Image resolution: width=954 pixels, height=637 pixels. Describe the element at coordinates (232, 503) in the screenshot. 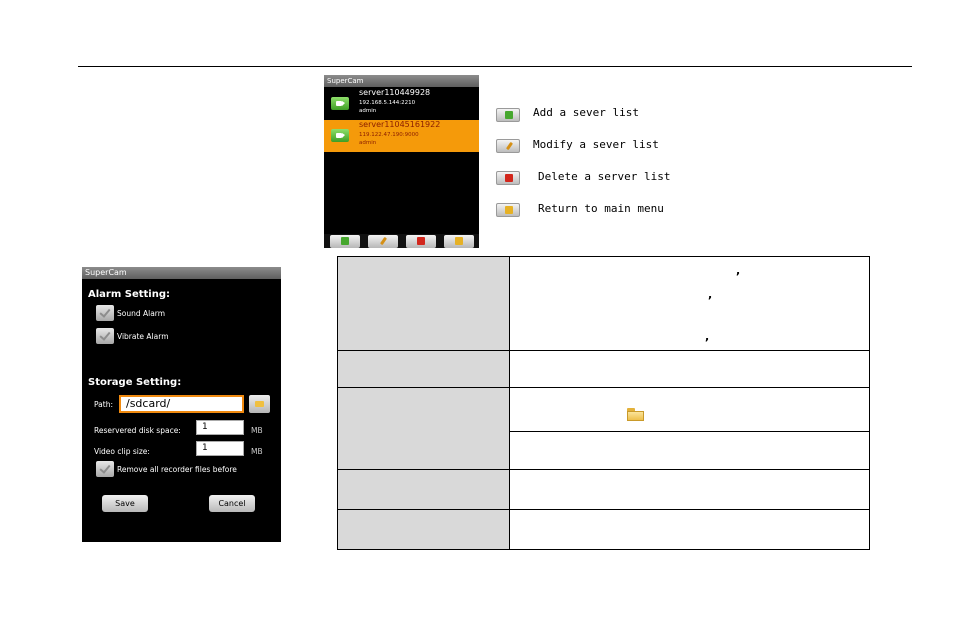

I see `cancel-button: Cancel` at that location.